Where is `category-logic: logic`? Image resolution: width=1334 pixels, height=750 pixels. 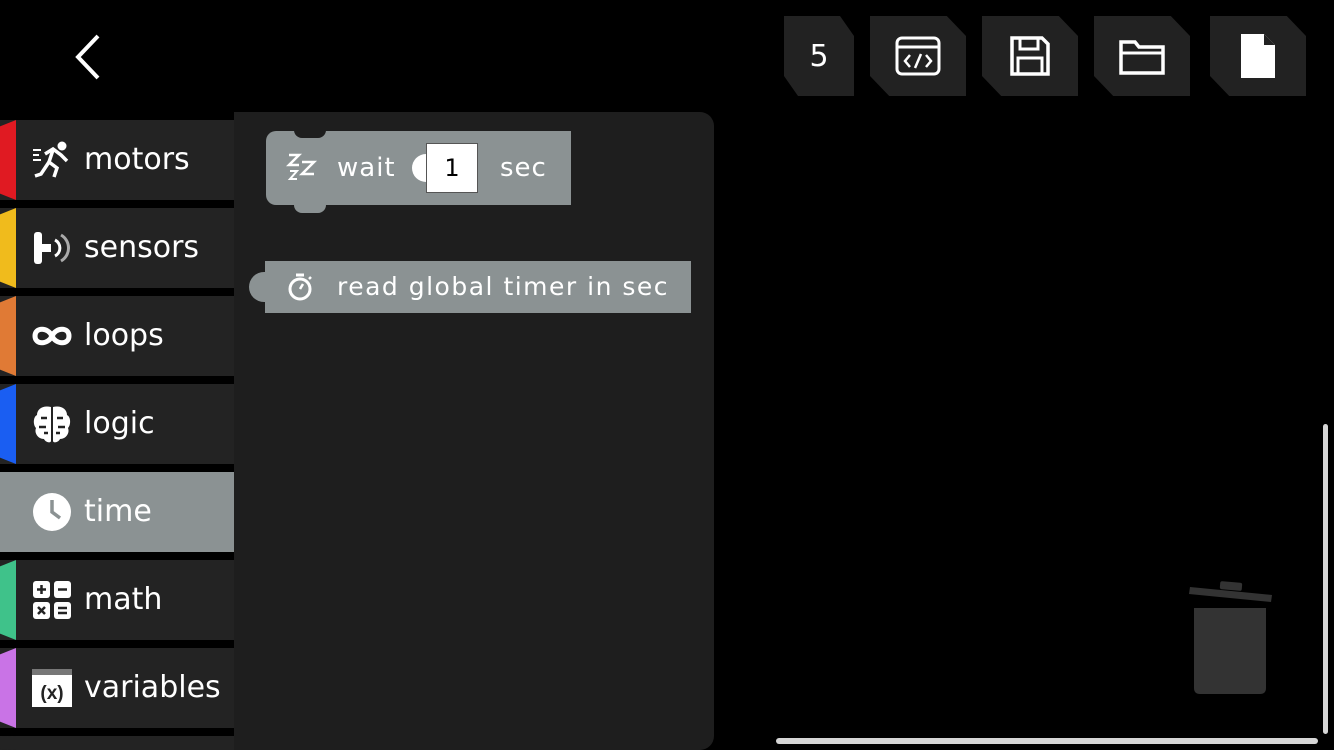
category-logic: logic is located at coordinates (117, 424).